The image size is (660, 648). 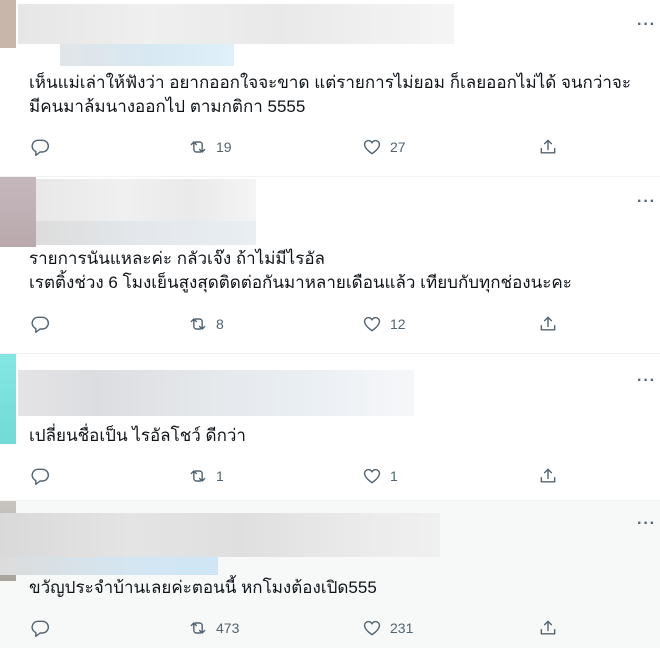 What do you see at coordinates (387, 628) in the screenshot?
I see `like-button: 231` at bounding box center [387, 628].